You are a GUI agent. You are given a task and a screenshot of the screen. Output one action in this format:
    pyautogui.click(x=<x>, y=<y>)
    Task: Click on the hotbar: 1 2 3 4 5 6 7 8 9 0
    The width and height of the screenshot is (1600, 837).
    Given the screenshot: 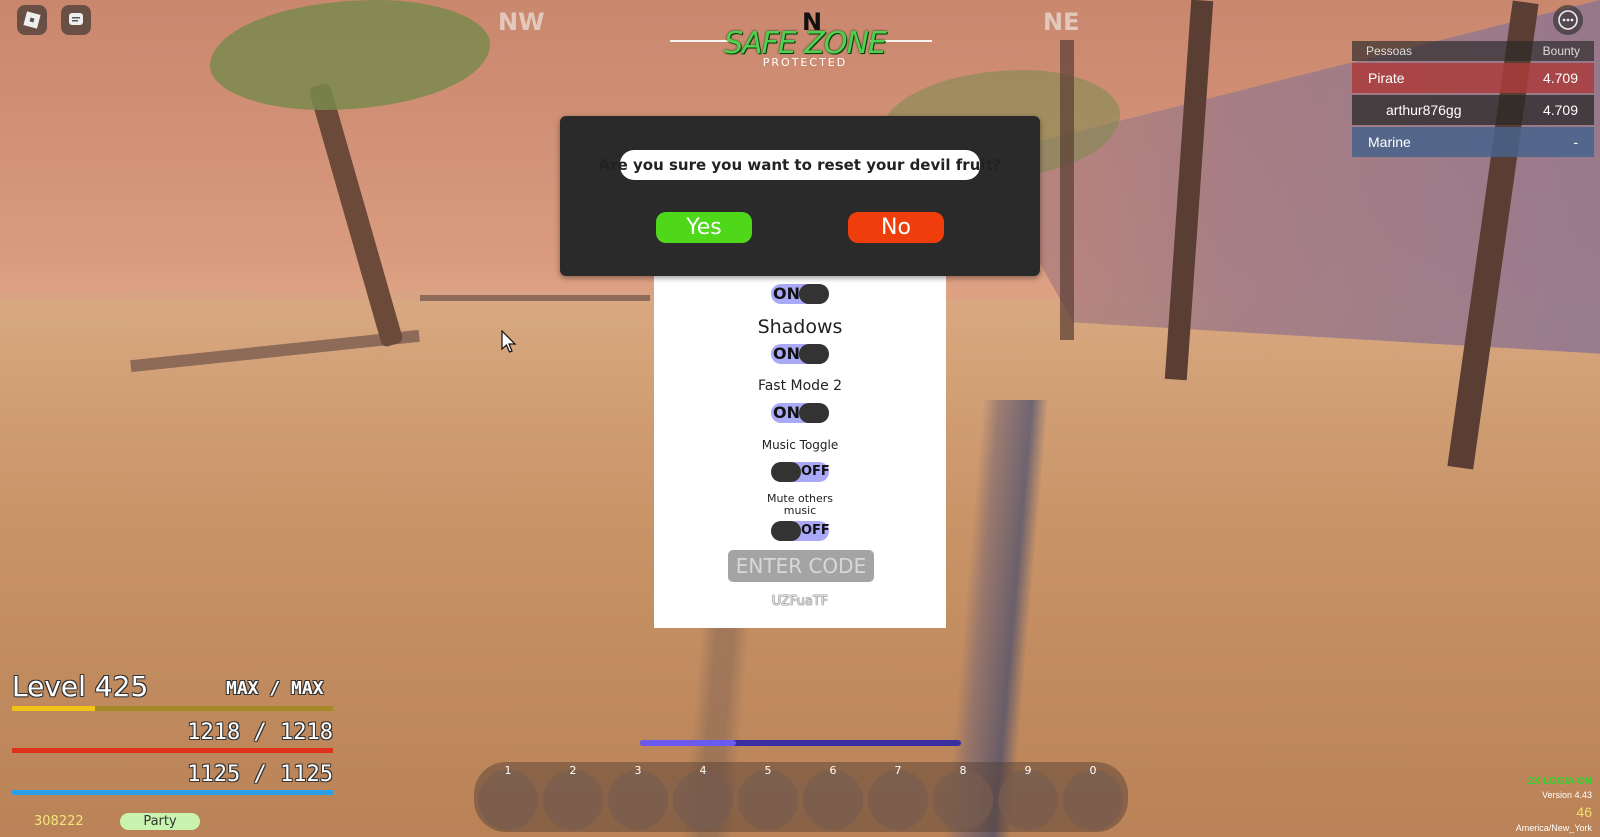 What is the action you would take?
    pyautogui.click(x=801, y=797)
    